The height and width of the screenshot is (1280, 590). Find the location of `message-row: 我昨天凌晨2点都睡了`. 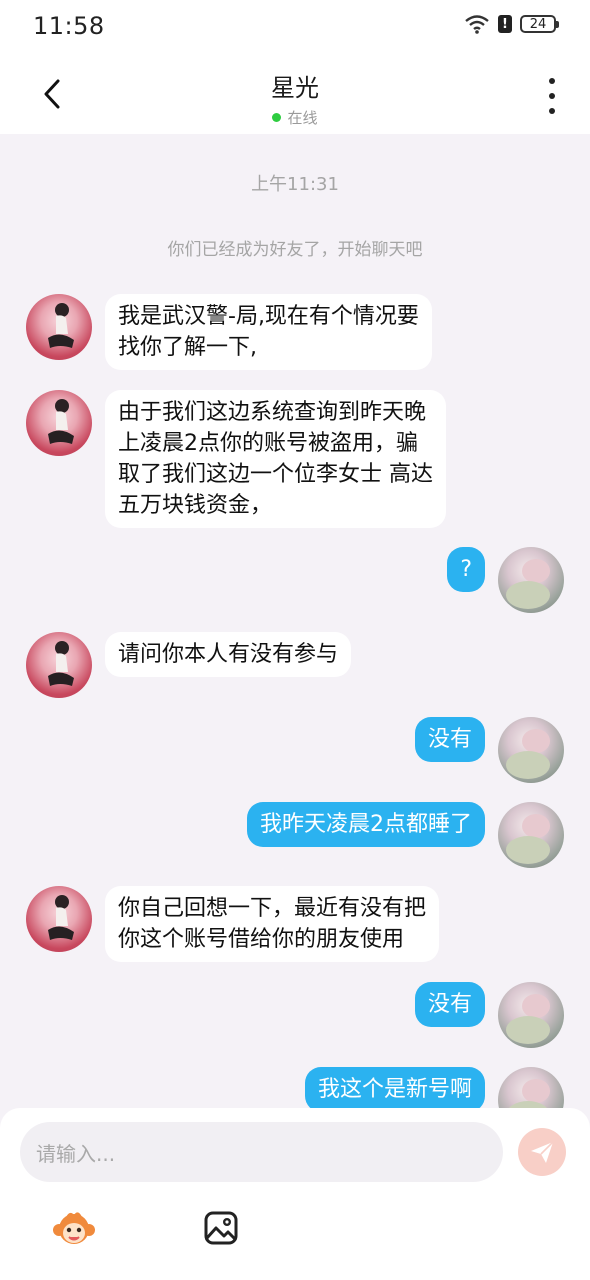

message-row: 我昨天凌晨2点都睡了 is located at coordinates (405, 835).